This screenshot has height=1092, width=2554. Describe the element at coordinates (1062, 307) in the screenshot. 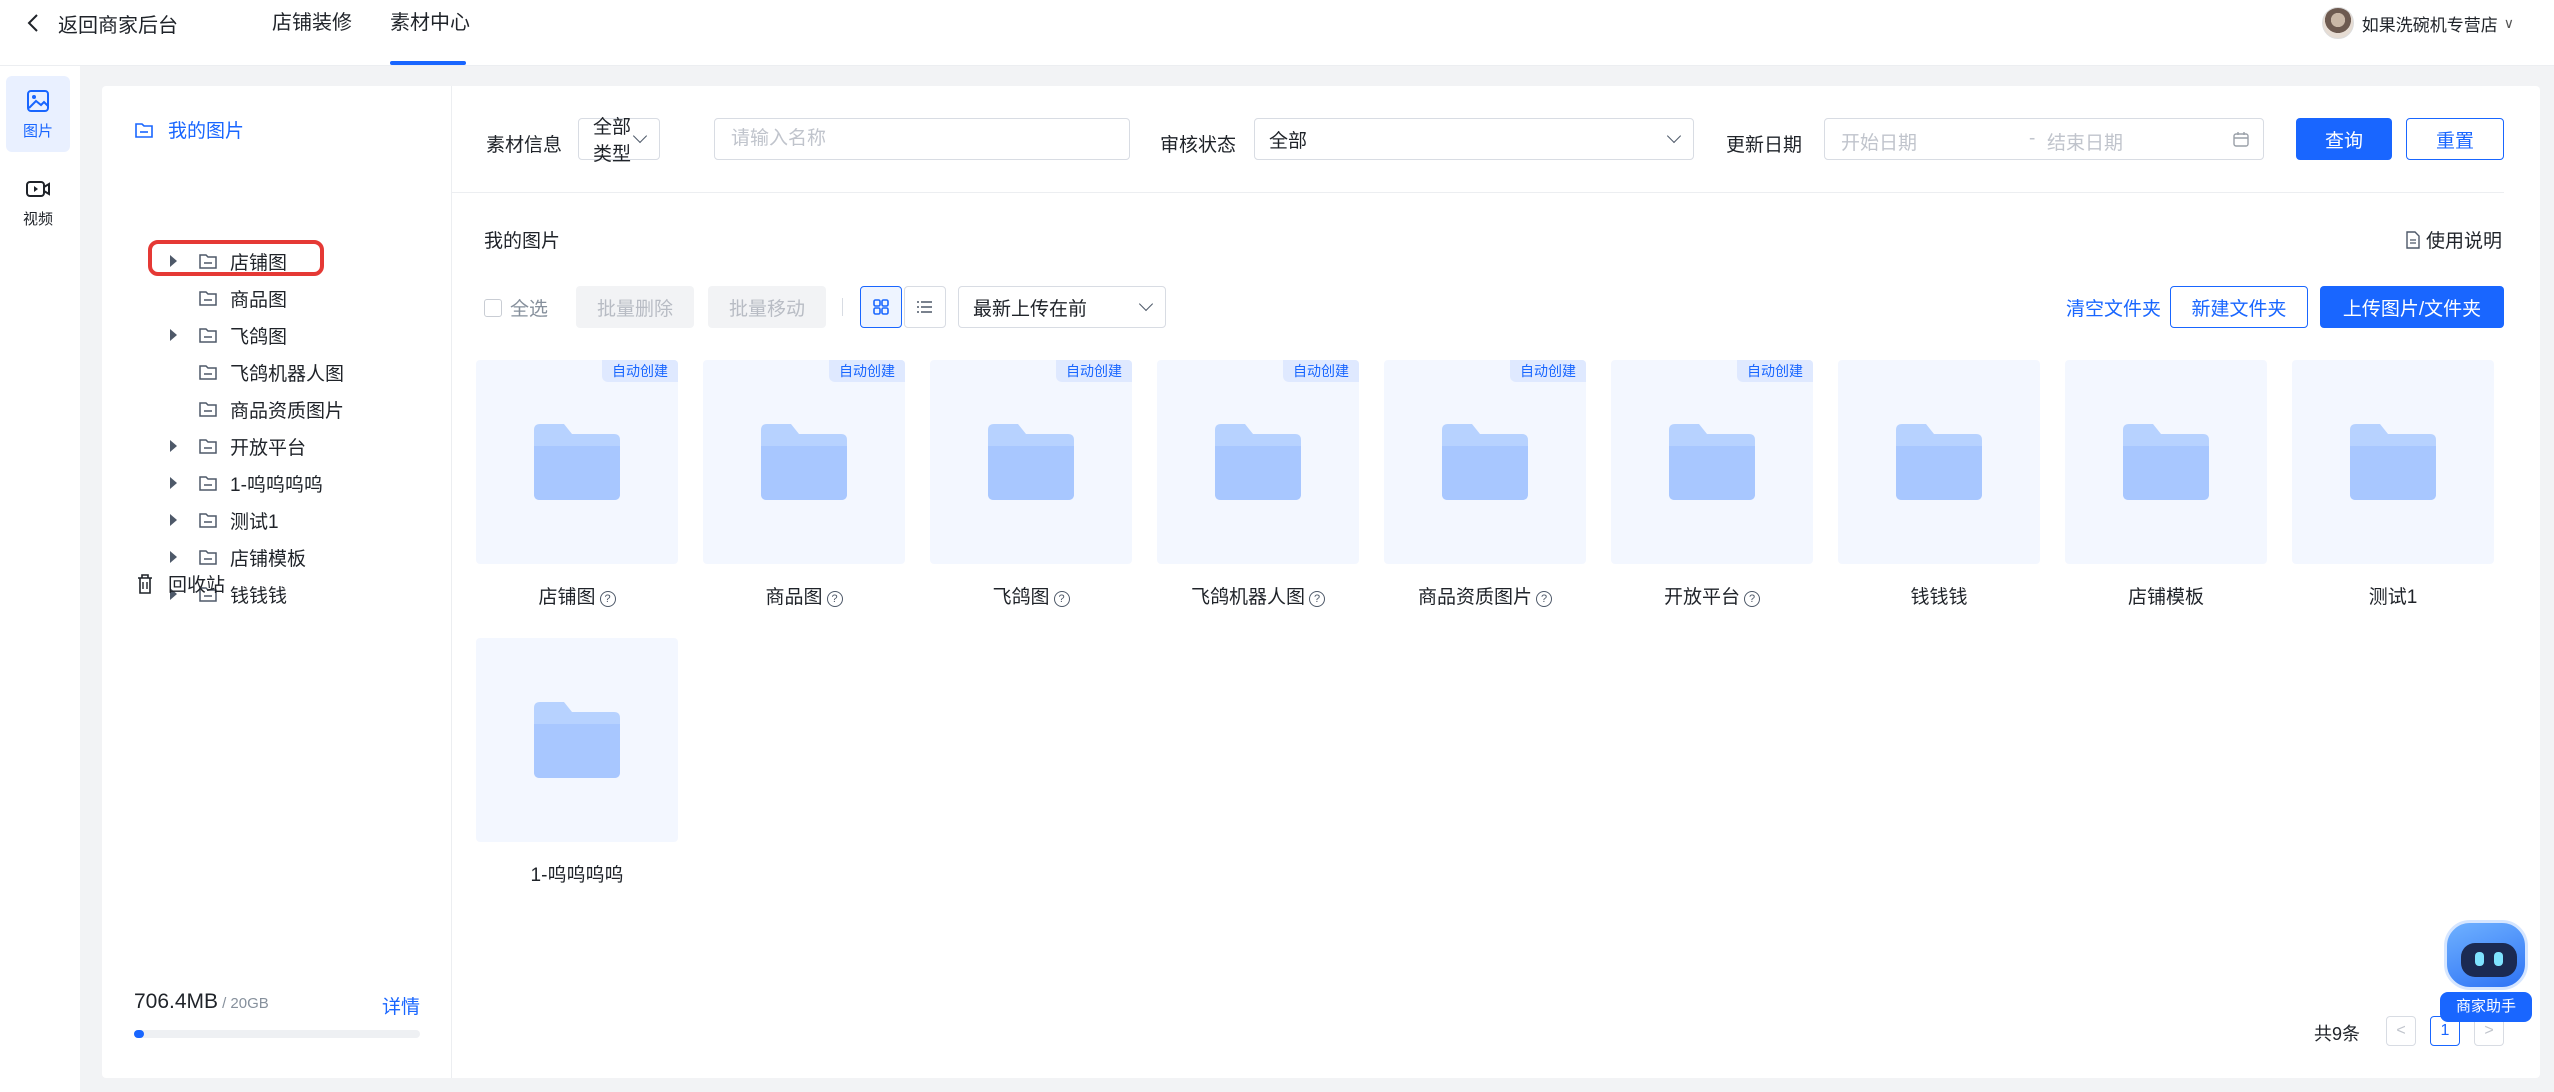

I see `sort-select: 最新上传在前` at that location.